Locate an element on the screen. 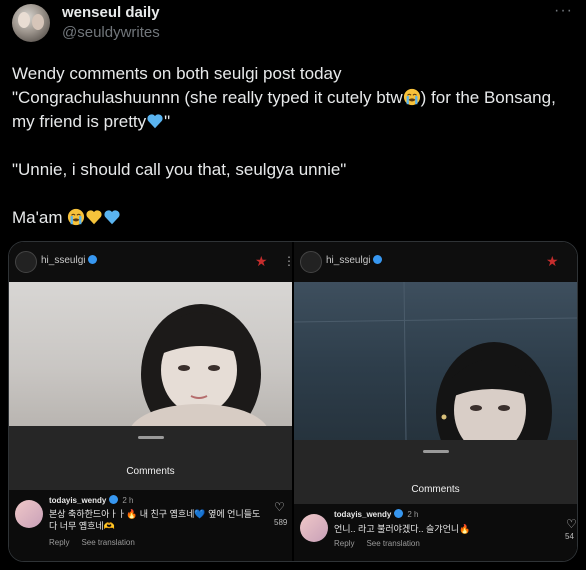 The height and width of the screenshot is (570, 586). user-handle: @seuldywrites is located at coordinates (111, 32).